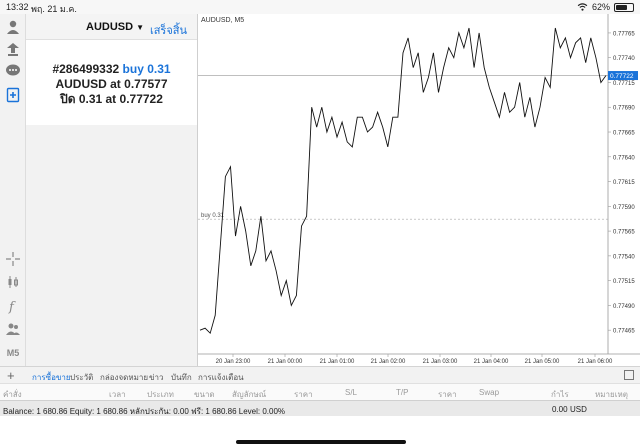 Image resolution: width=640 pixels, height=447 pixels. What do you see at coordinates (11, 375) in the screenshot?
I see `add-button: +` at bounding box center [11, 375].